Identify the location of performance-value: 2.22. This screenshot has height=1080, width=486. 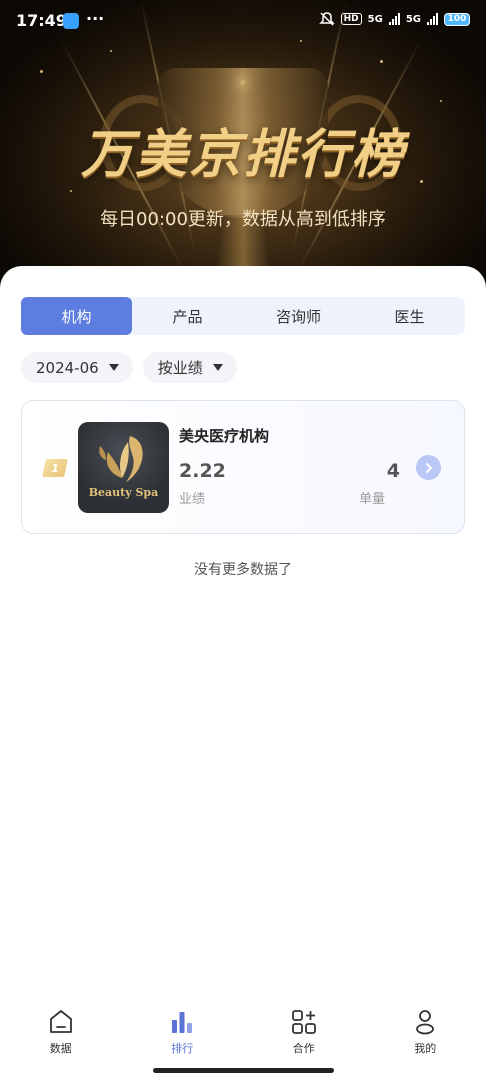
(202, 471).